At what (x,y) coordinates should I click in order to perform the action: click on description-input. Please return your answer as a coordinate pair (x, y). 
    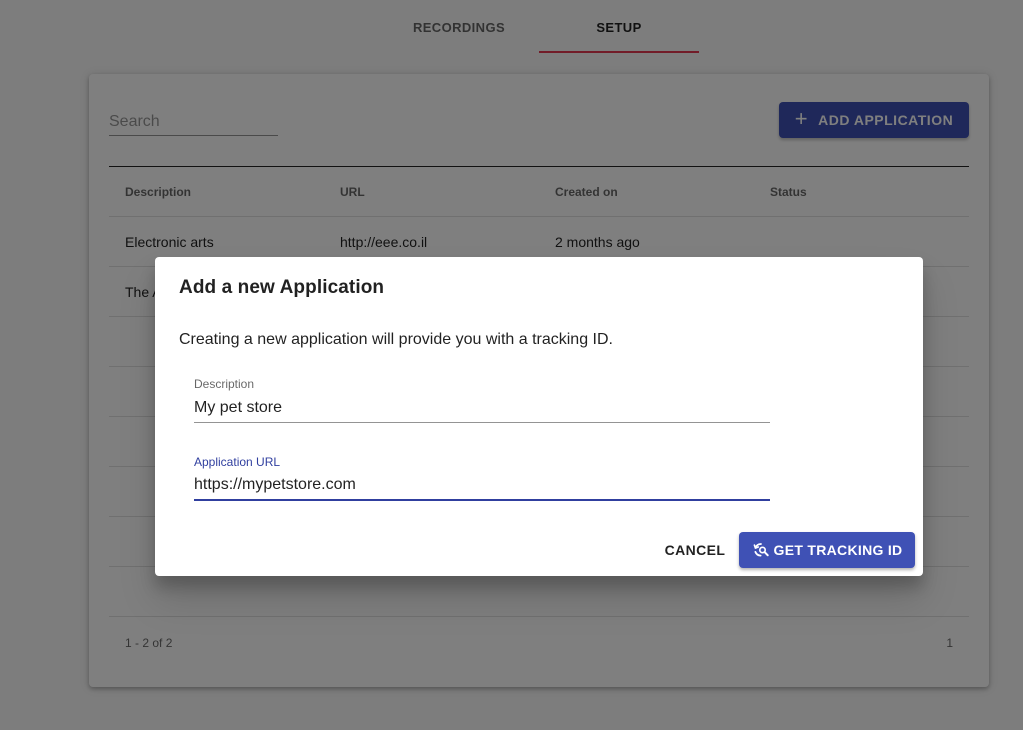
    Looking at the image, I should click on (482, 408).